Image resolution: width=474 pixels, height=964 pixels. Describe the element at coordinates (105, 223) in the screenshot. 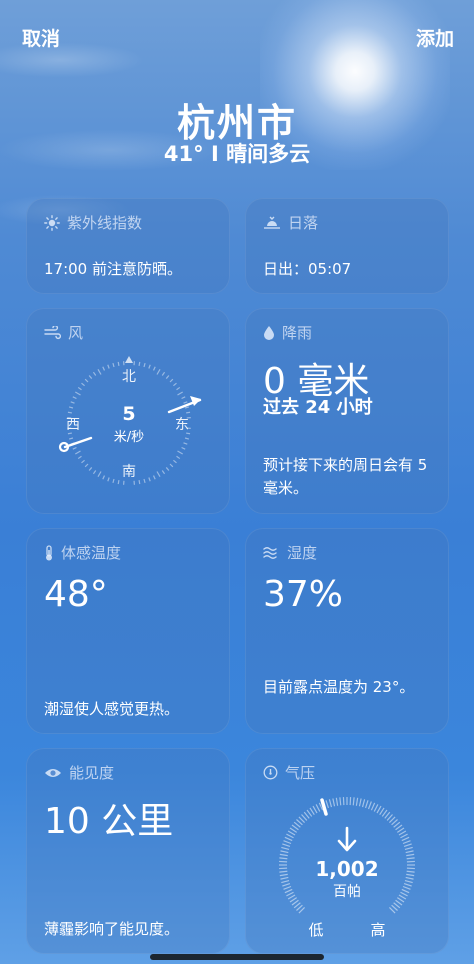

I see `uv-title: 紫外线指数` at that location.